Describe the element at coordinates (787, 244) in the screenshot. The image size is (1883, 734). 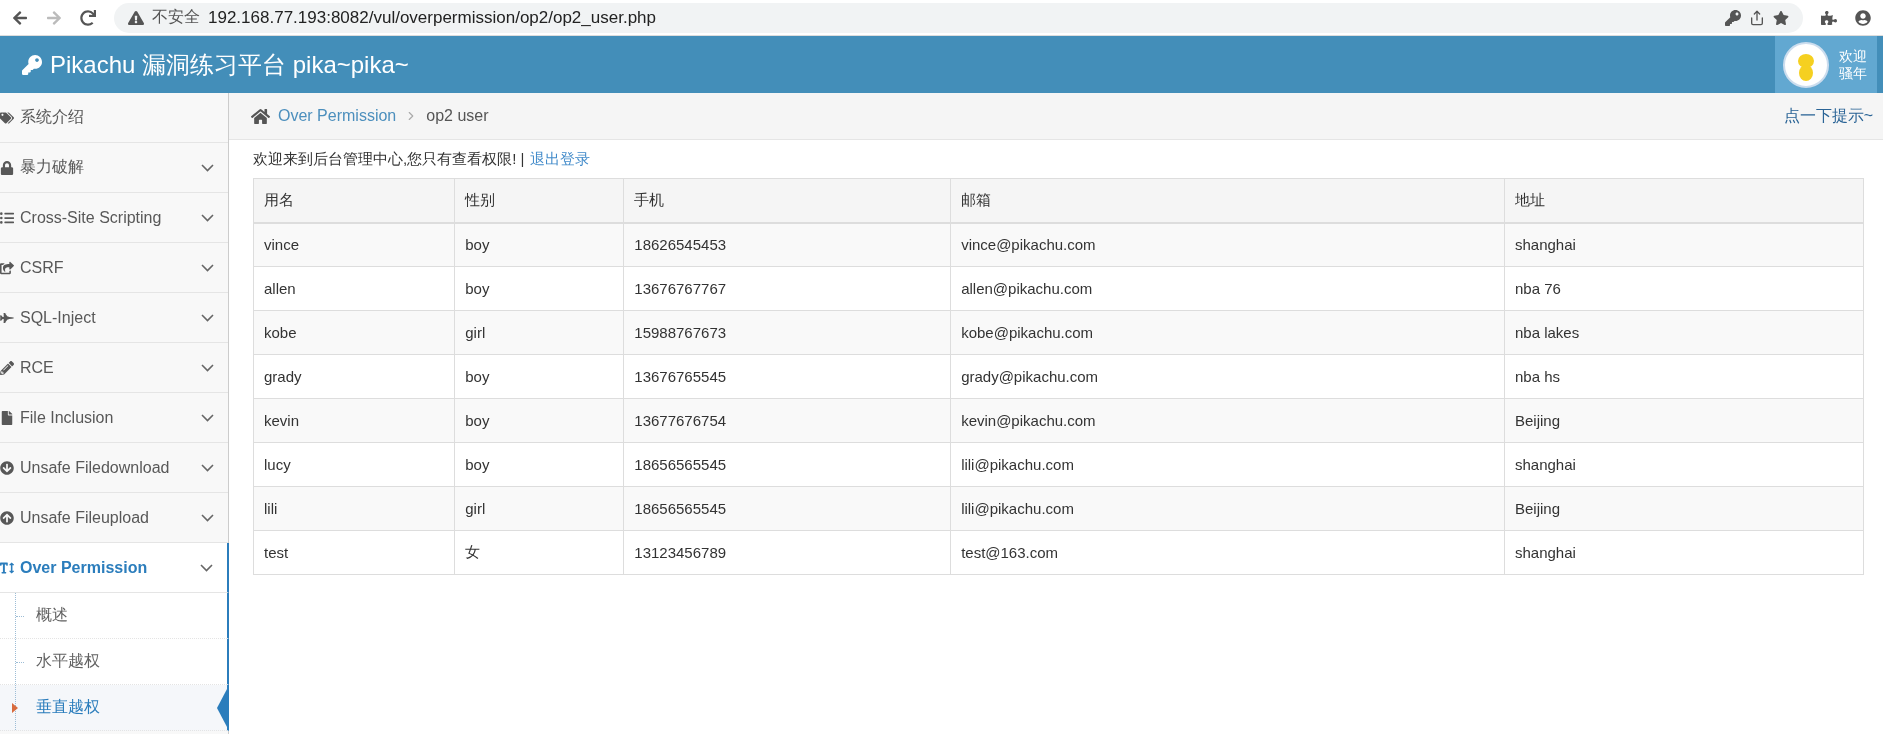
I see `table-cell: 18626545453` at that location.